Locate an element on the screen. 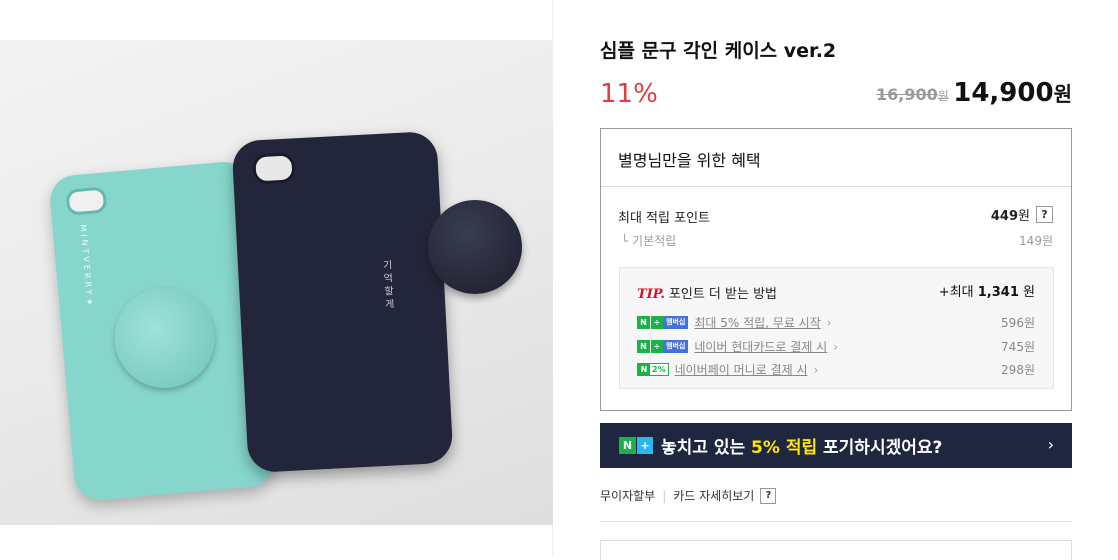 This screenshot has width=1118, height=560. tip-total: +최대 1,341 원 is located at coordinates (987, 290).